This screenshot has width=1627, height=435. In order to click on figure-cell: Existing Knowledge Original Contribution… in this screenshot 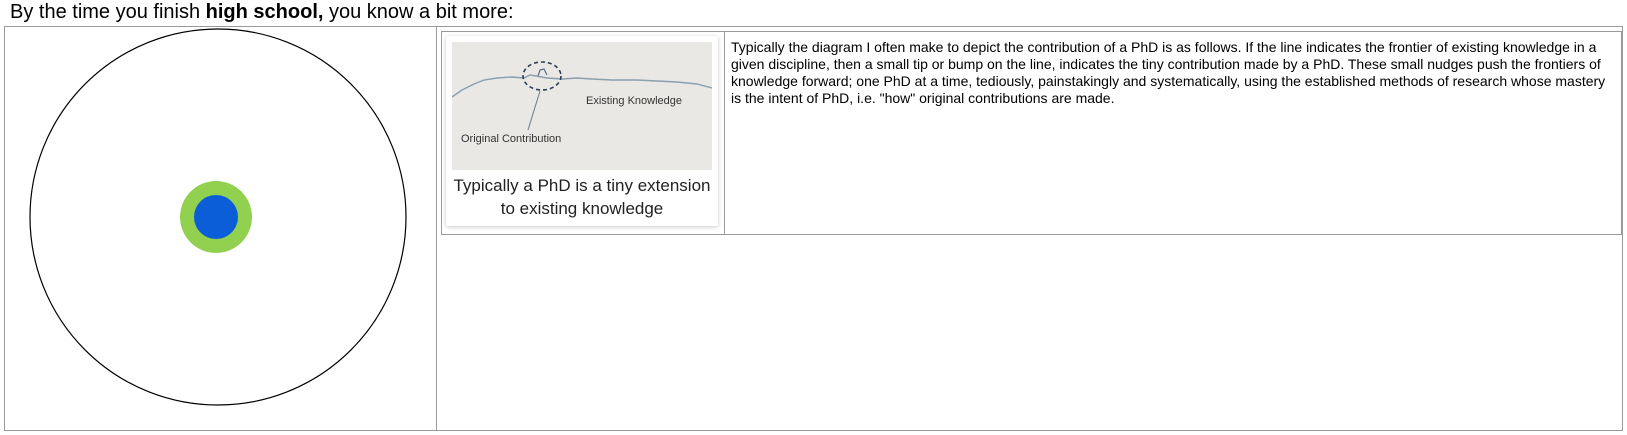, I will do `click(583, 133)`.